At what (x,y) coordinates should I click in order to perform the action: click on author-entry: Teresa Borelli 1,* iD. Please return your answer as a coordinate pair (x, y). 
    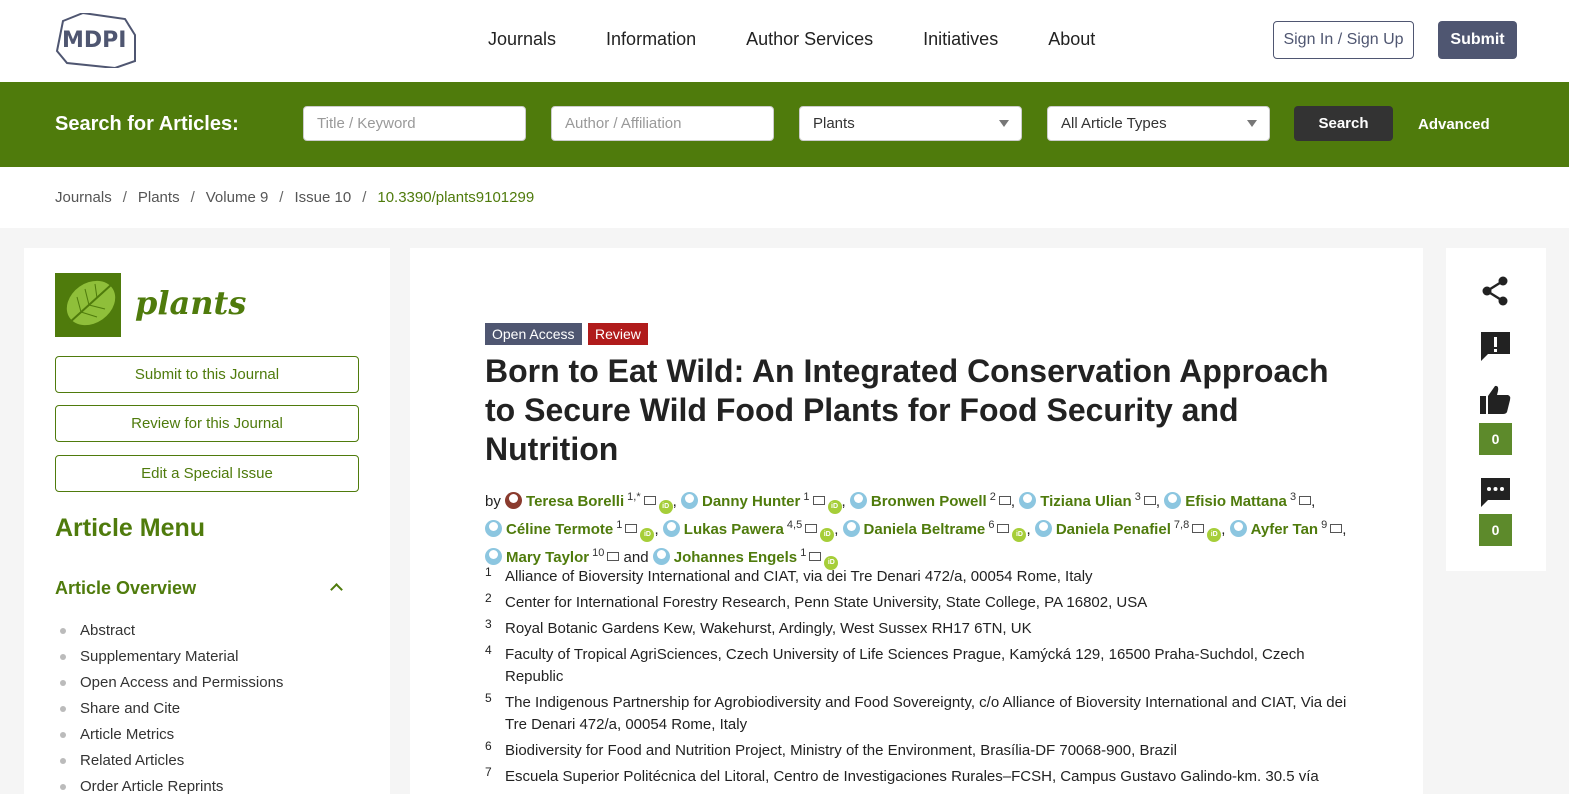
    Looking at the image, I should click on (589, 502).